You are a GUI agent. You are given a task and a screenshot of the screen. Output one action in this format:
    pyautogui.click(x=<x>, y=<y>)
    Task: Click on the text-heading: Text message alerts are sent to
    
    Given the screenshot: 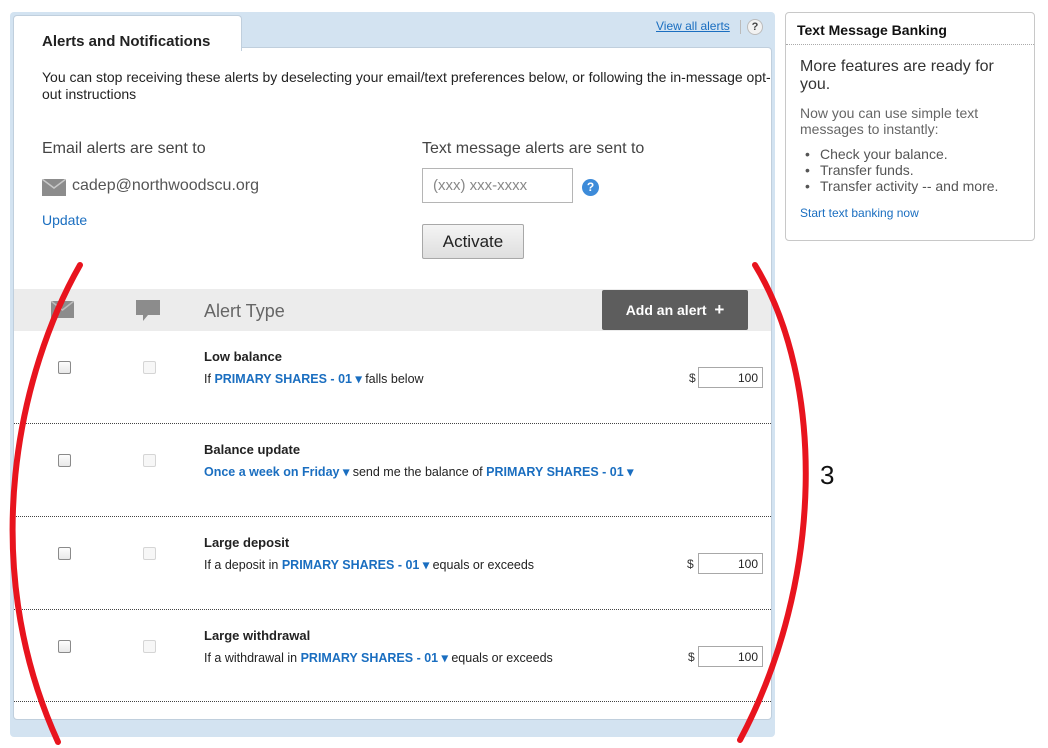 What is the action you would take?
    pyautogui.click(x=533, y=148)
    